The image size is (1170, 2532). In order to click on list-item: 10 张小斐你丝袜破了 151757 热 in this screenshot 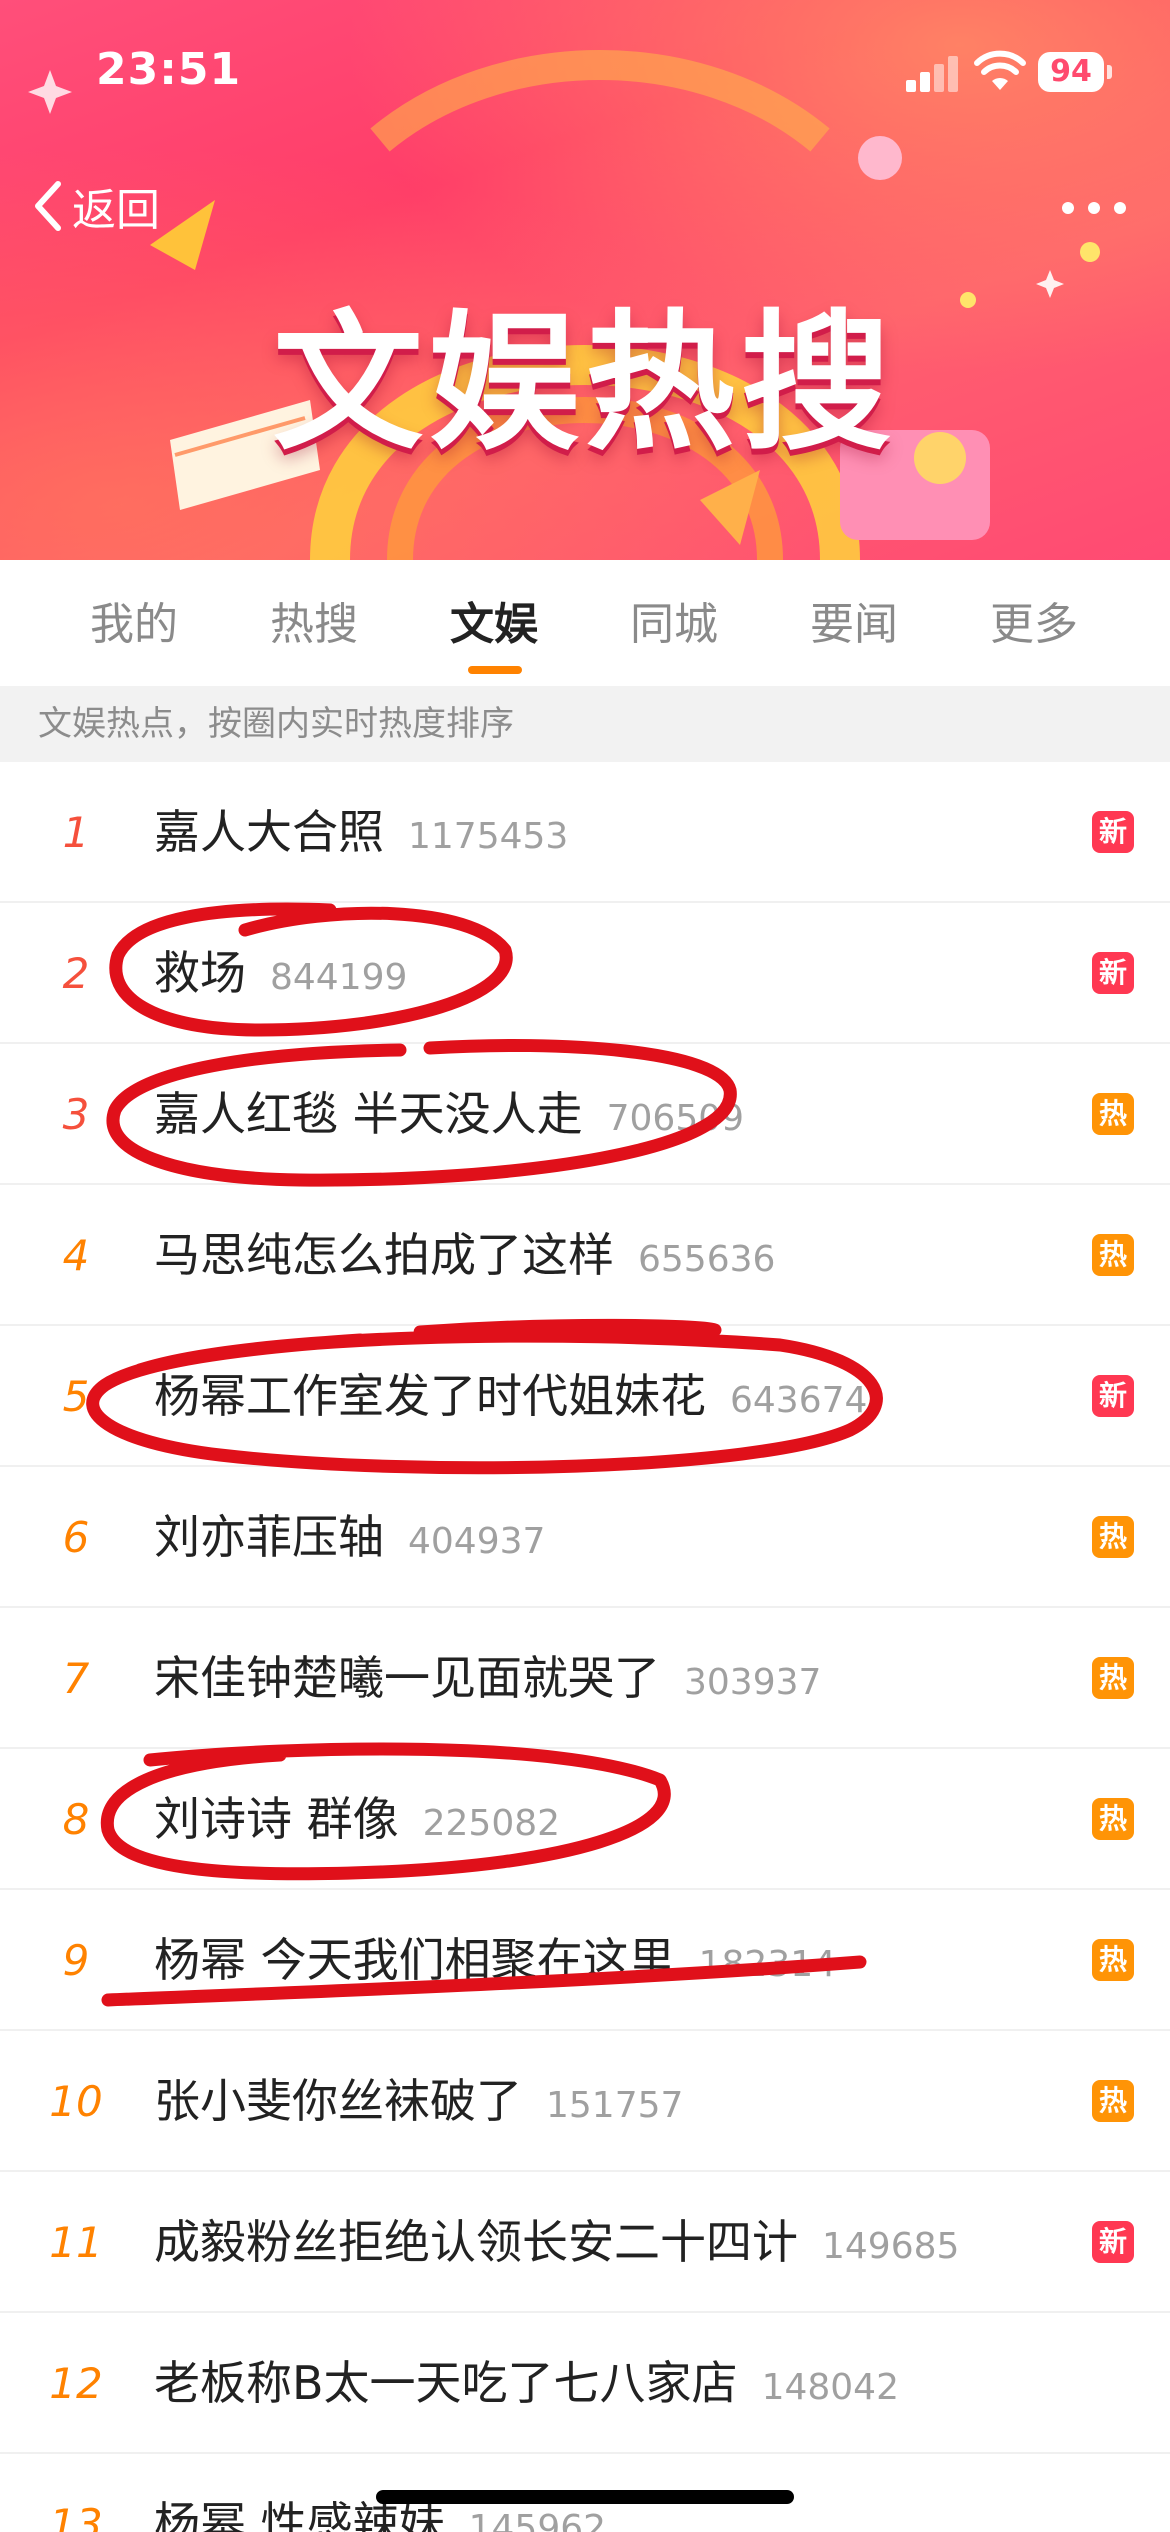, I will do `click(585, 2101)`.